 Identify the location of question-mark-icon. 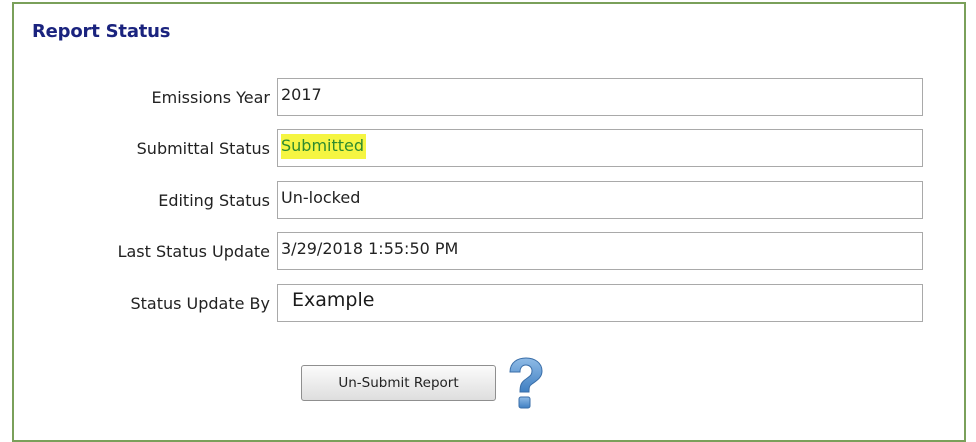
(526, 384).